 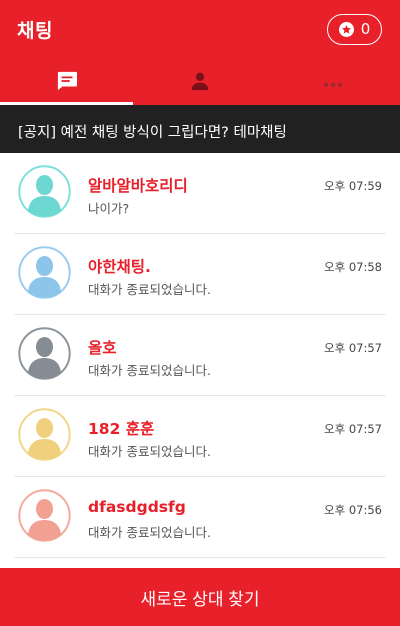 What do you see at coordinates (200, 436) in the screenshot?
I see `chat-list-item: 182 훈훈대화가 종료되었습니다. 오후 07:57` at bounding box center [200, 436].